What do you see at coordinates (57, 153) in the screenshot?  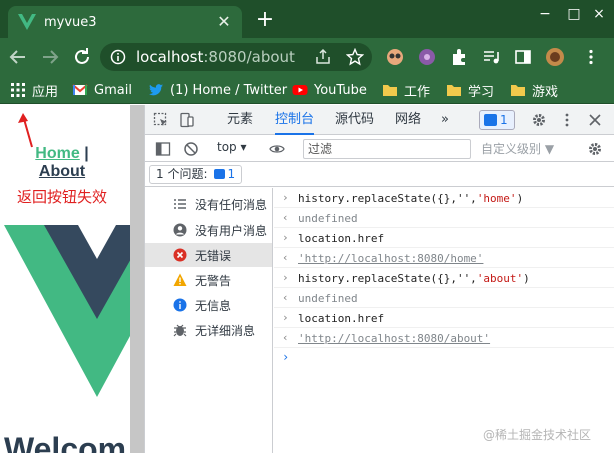 I see `home-link: Home` at bounding box center [57, 153].